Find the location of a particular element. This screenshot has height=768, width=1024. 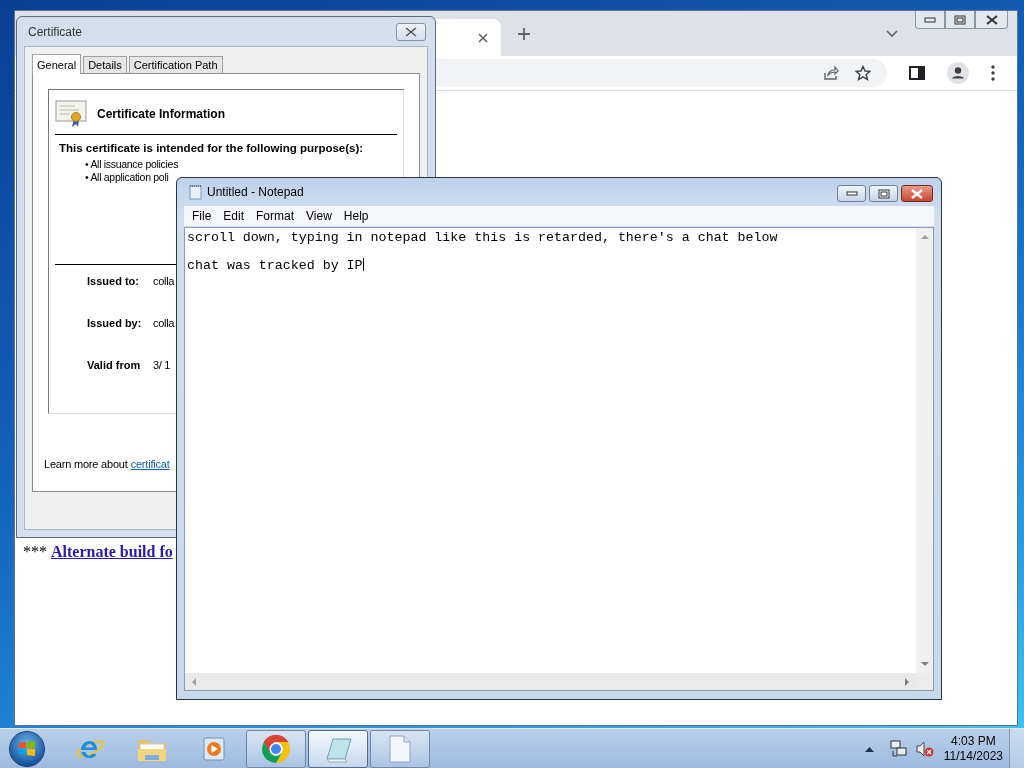

volume-muted-icon is located at coordinates (924, 748).